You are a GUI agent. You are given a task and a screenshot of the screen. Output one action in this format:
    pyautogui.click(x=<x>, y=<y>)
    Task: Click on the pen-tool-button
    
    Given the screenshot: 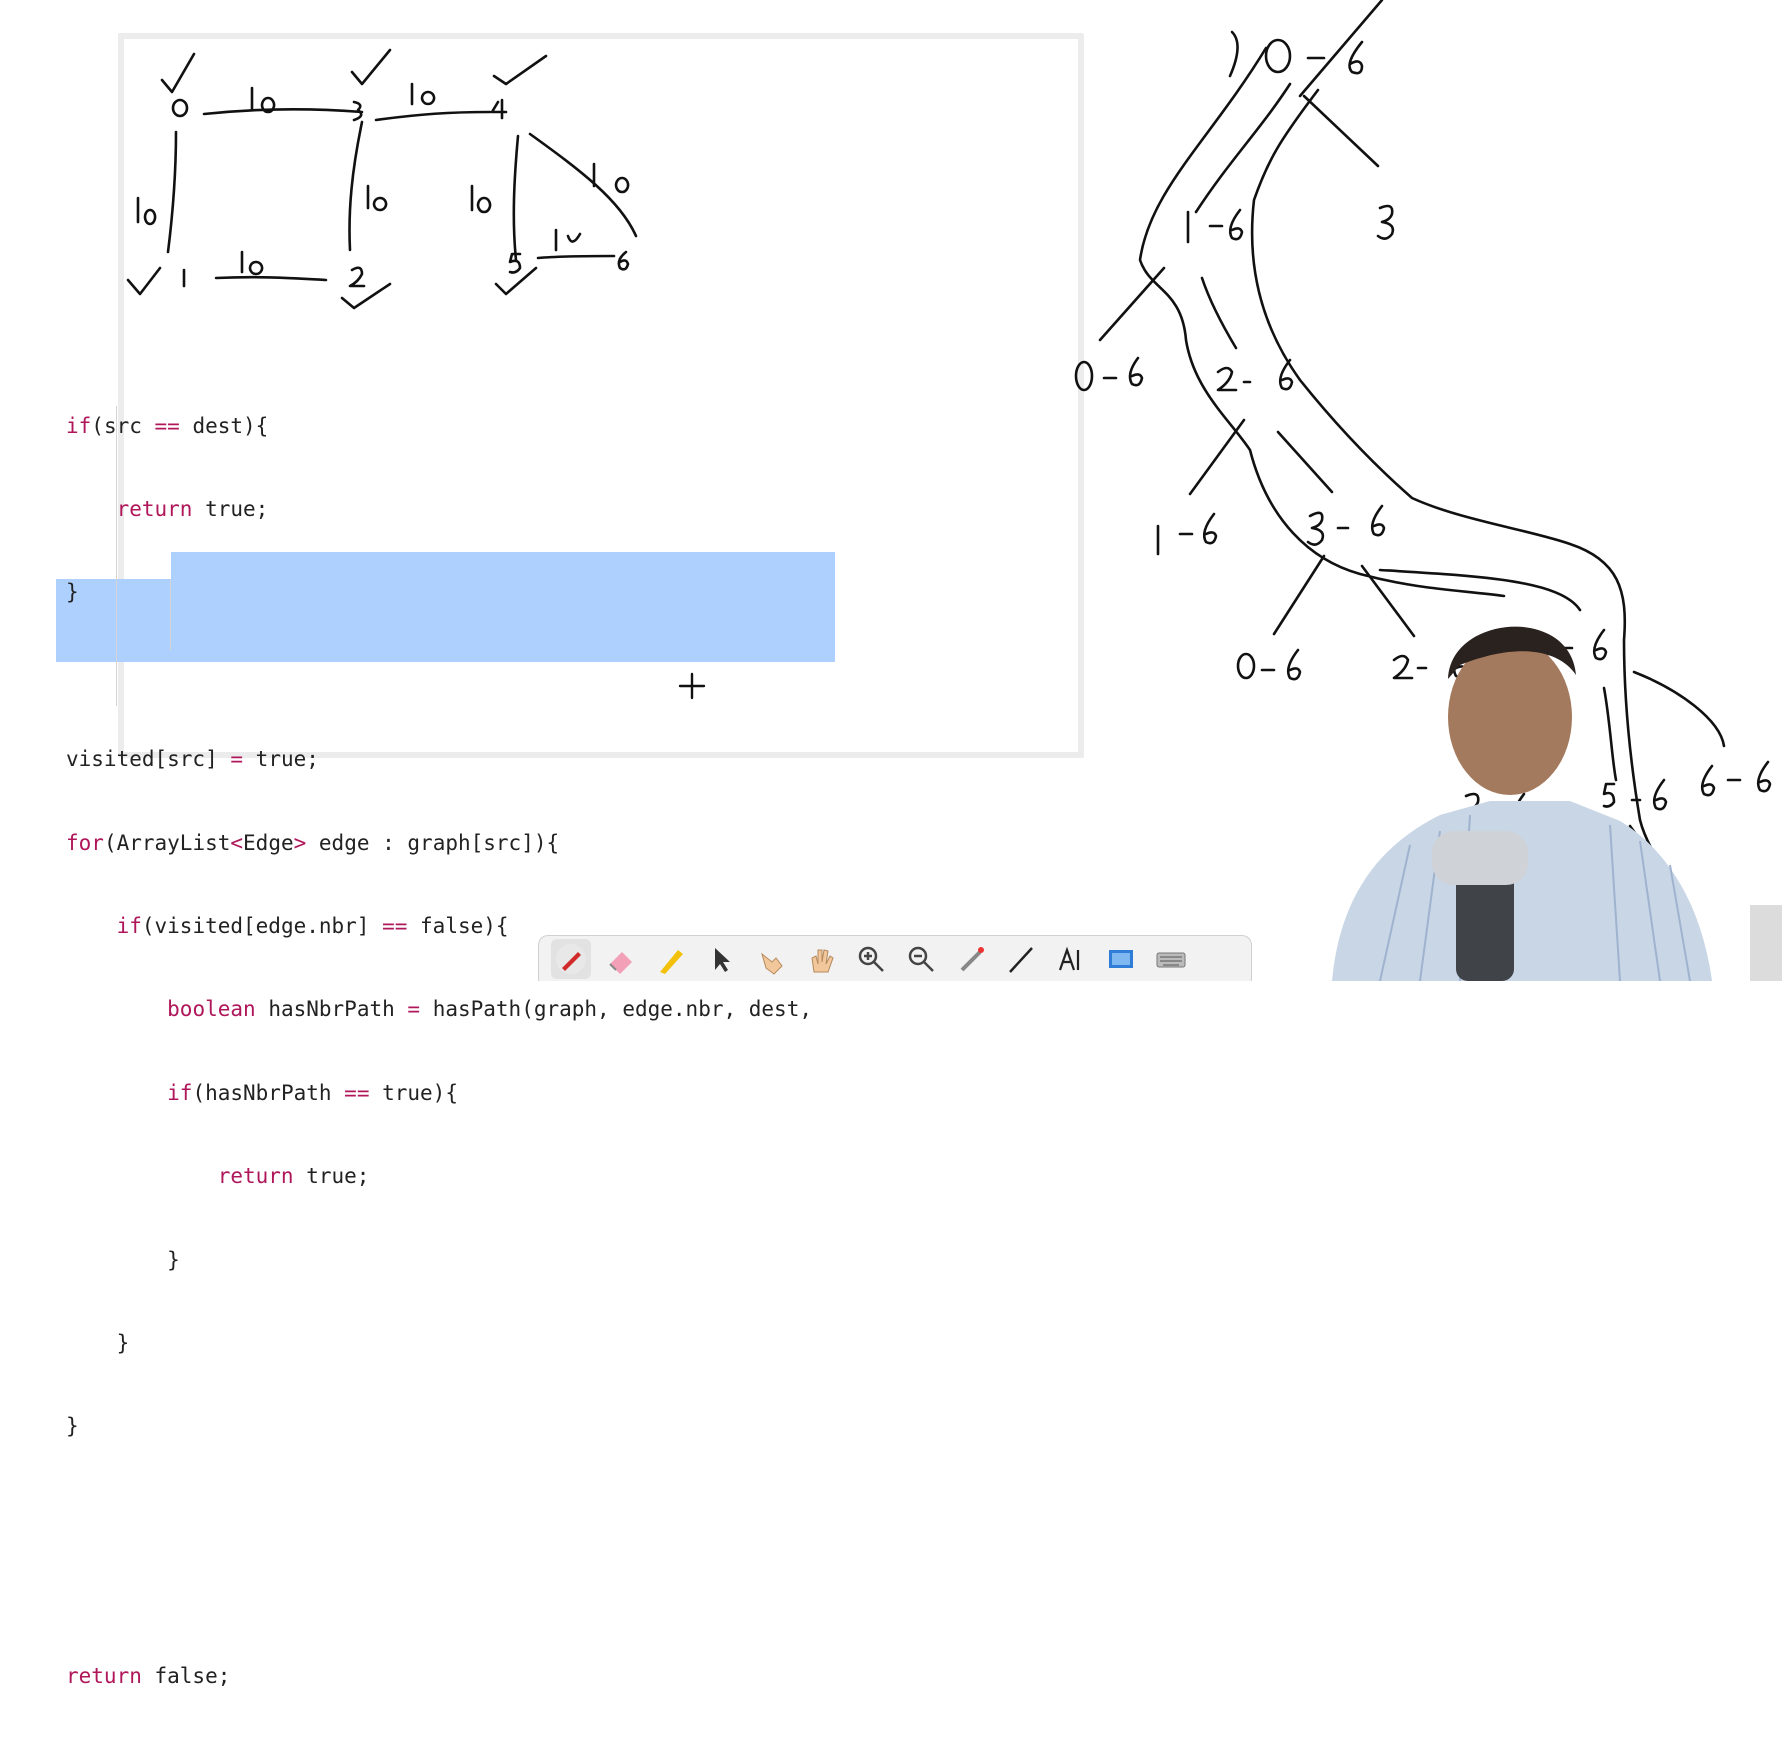 What is the action you would take?
    pyautogui.click(x=571, y=958)
    